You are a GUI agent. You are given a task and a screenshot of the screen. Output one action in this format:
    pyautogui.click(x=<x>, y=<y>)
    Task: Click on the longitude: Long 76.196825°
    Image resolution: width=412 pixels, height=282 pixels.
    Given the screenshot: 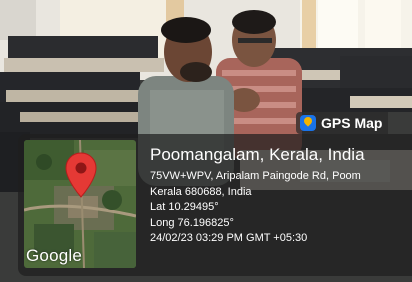 What is the action you would take?
    pyautogui.click(x=192, y=222)
    